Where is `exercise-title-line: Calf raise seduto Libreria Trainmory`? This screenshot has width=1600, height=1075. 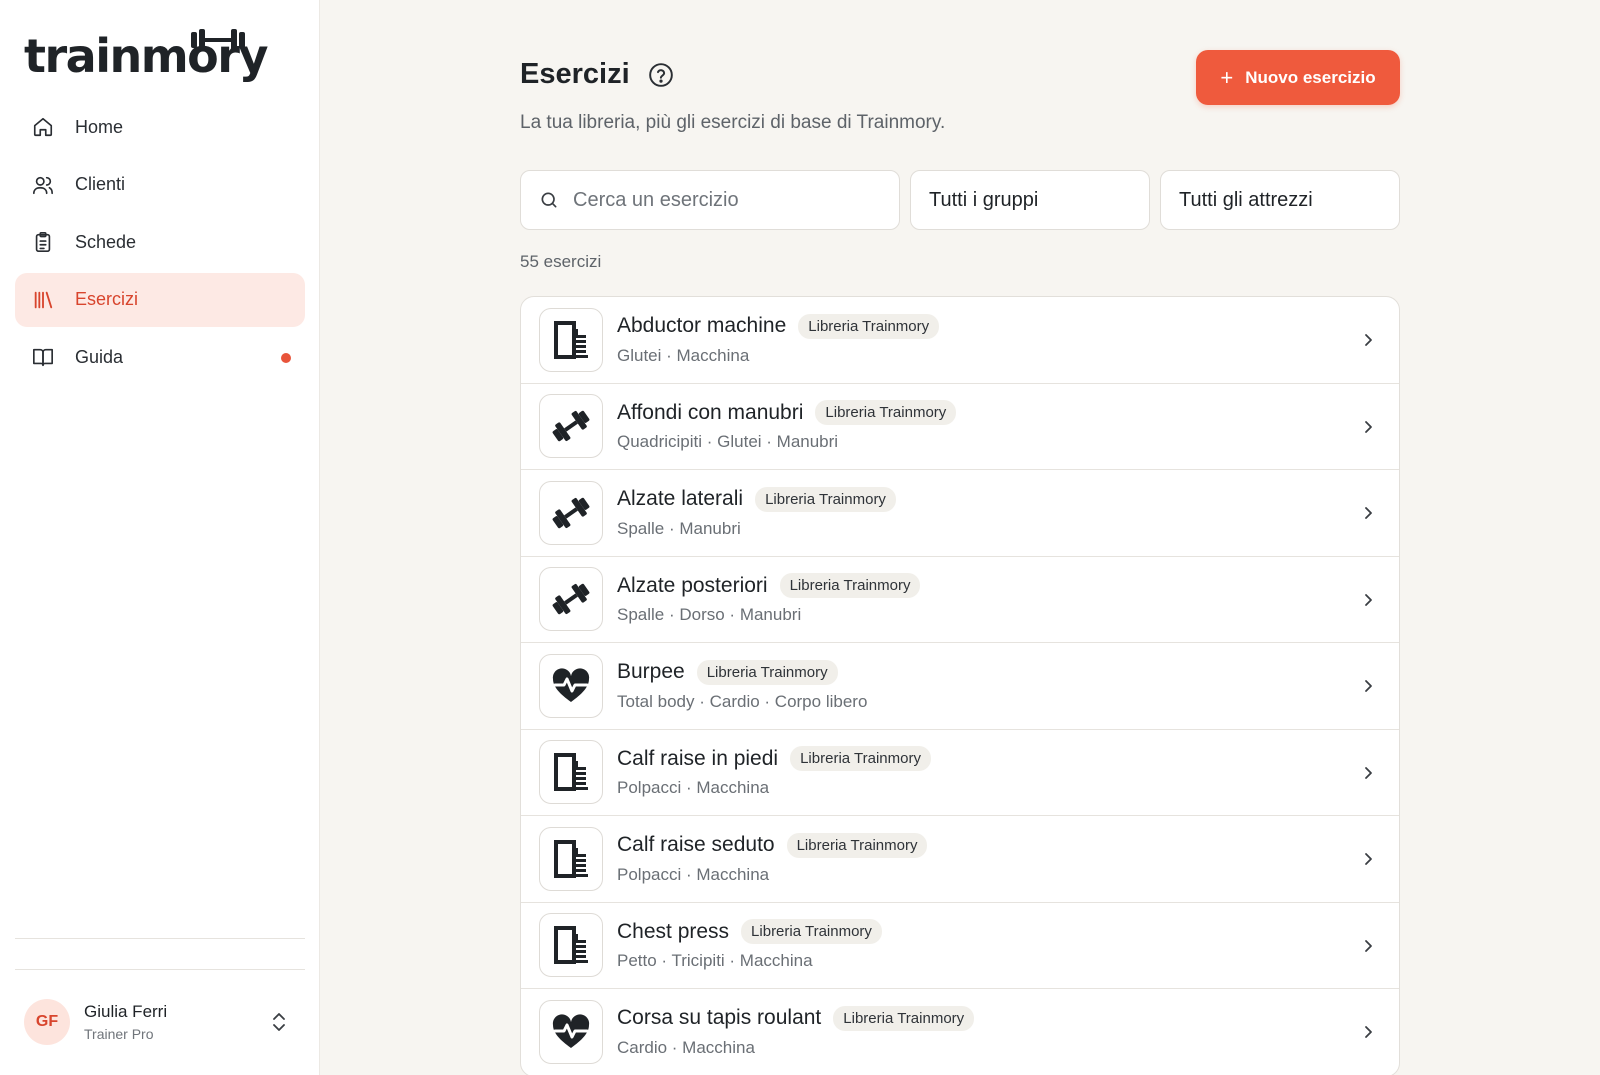 exercise-title-line: Calf raise seduto Libreria Trainmory is located at coordinates (999, 845).